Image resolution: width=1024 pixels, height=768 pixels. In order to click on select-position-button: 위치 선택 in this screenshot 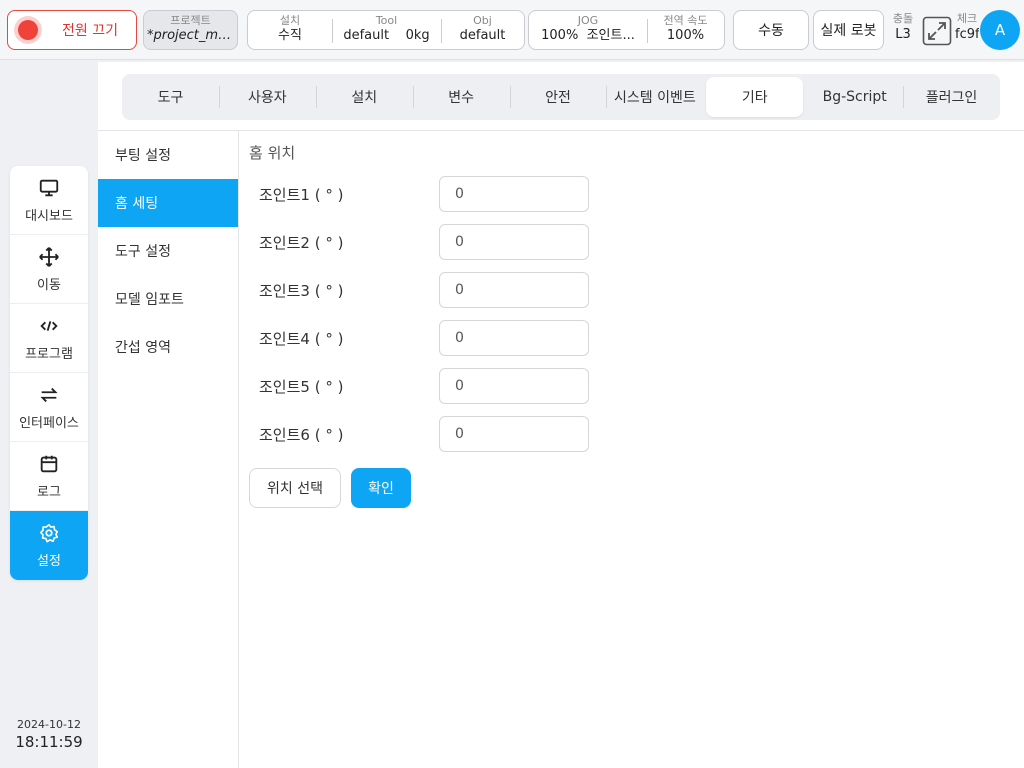, I will do `click(295, 488)`.